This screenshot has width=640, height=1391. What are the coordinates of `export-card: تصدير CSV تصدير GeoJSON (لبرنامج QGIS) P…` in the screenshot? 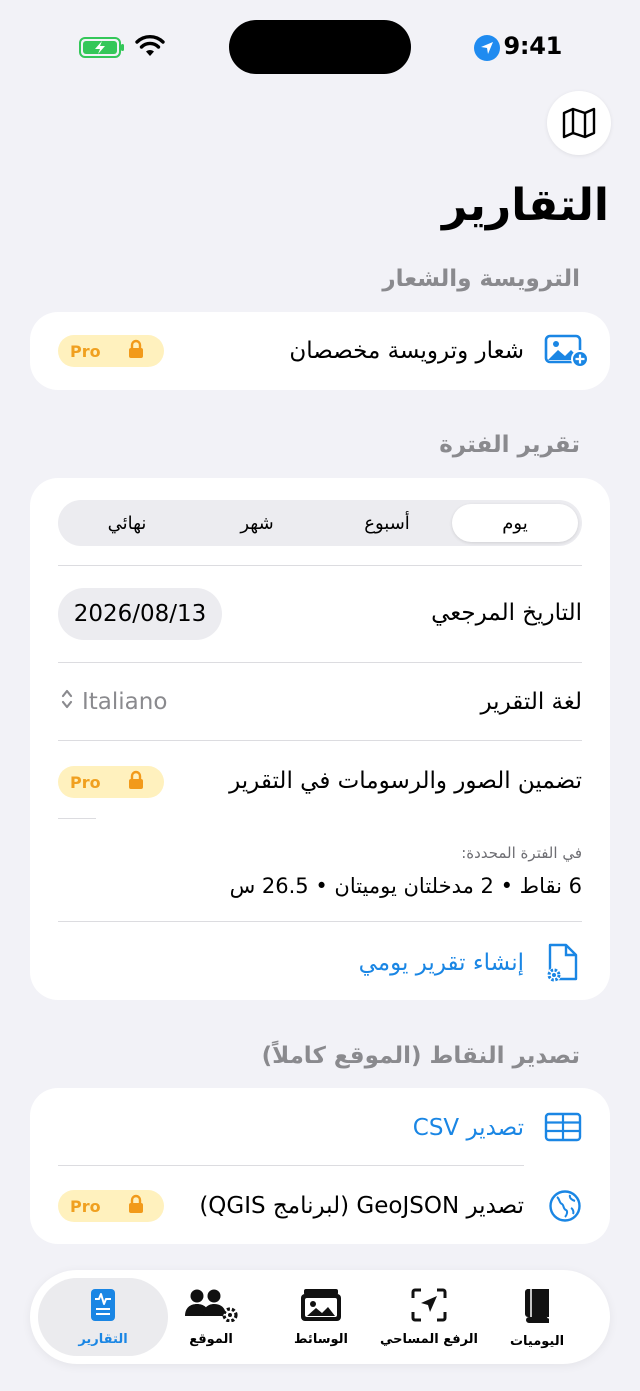 It's located at (320, 1166).